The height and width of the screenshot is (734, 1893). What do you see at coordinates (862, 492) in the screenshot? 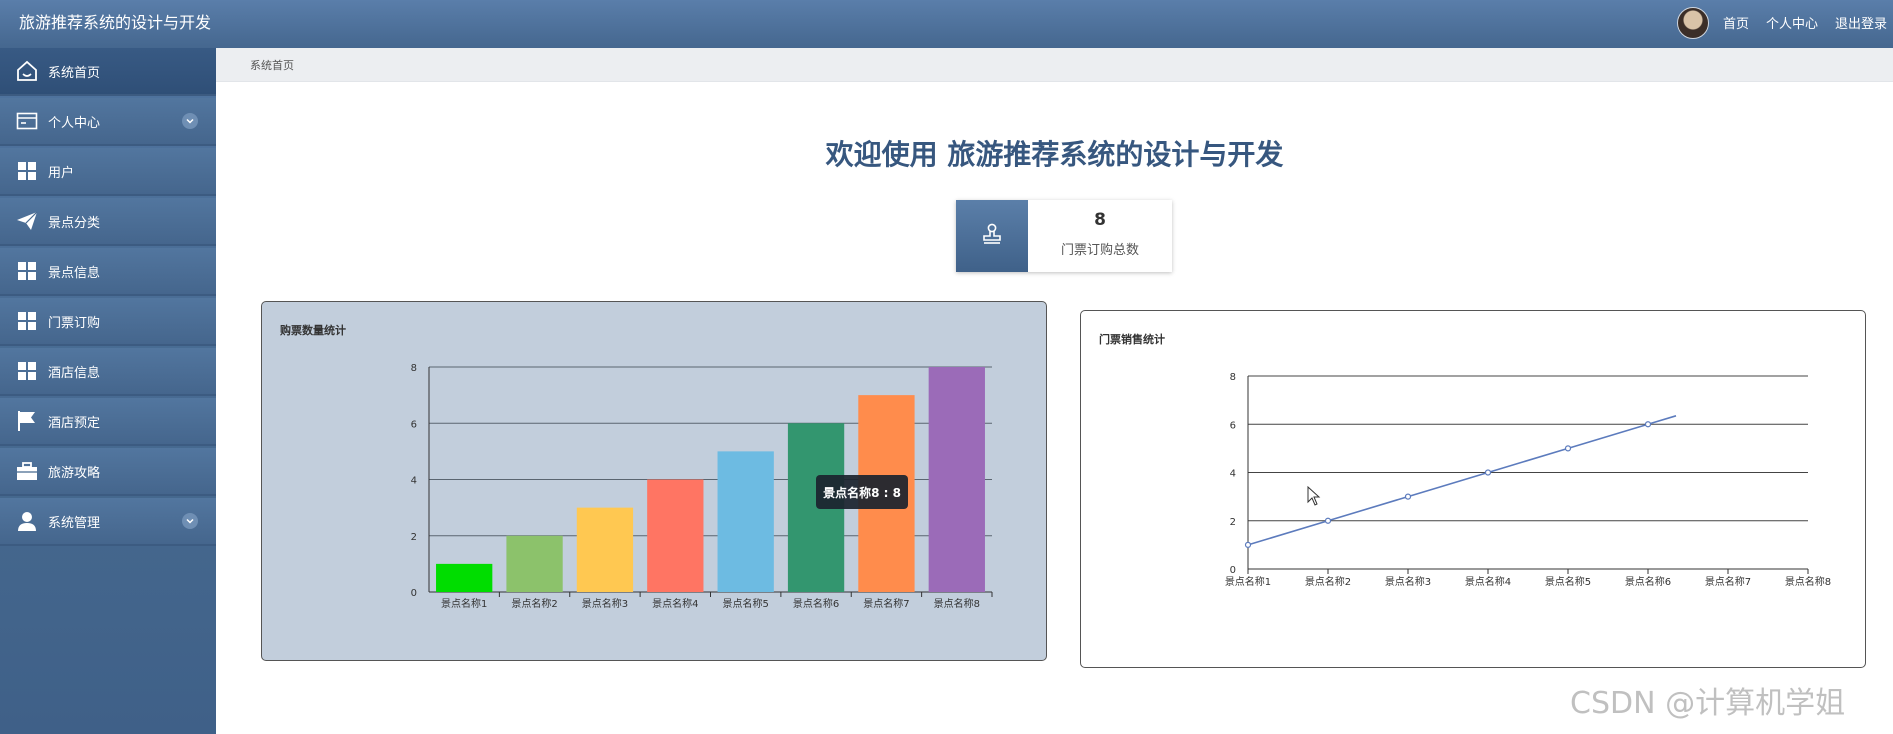
I see `chart-tooltip: 景点名称8 : 8` at bounding box center [862, 492].